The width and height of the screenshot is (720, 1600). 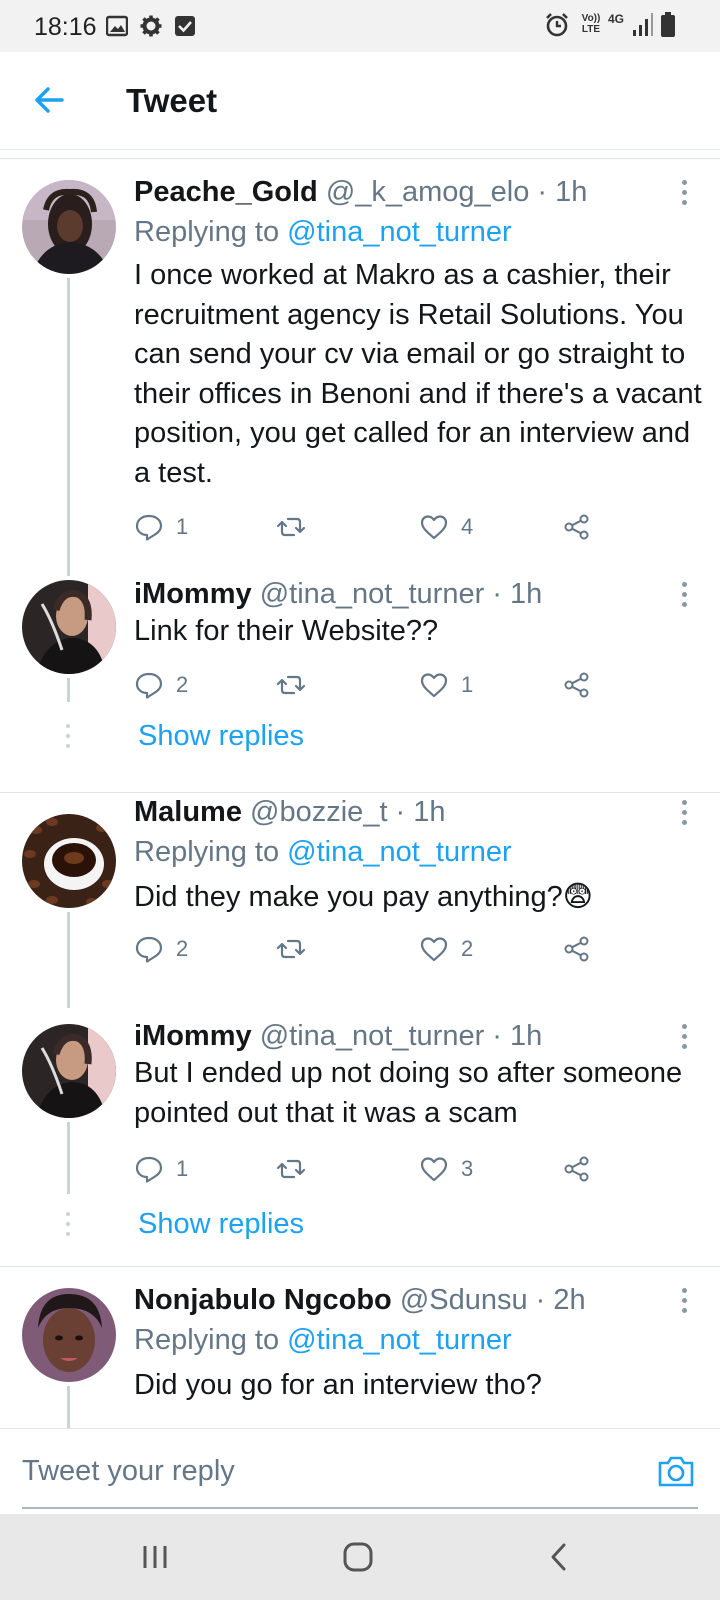 What do you see at coordinates (467, 684) in the screenshot?
I see `like-count: 1` at bounding box center [467, 684].